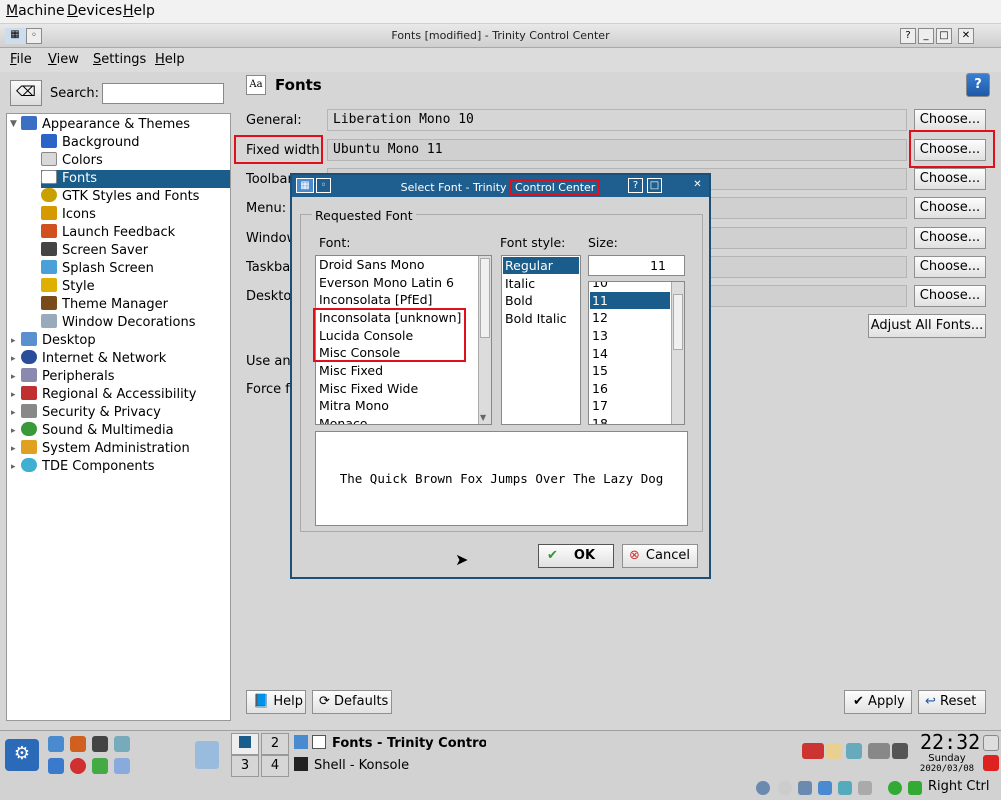 The image size is (1001, 800). Describe the element at coordinates (895, 788) in the screenshot. I see `capture-icon` at that location.